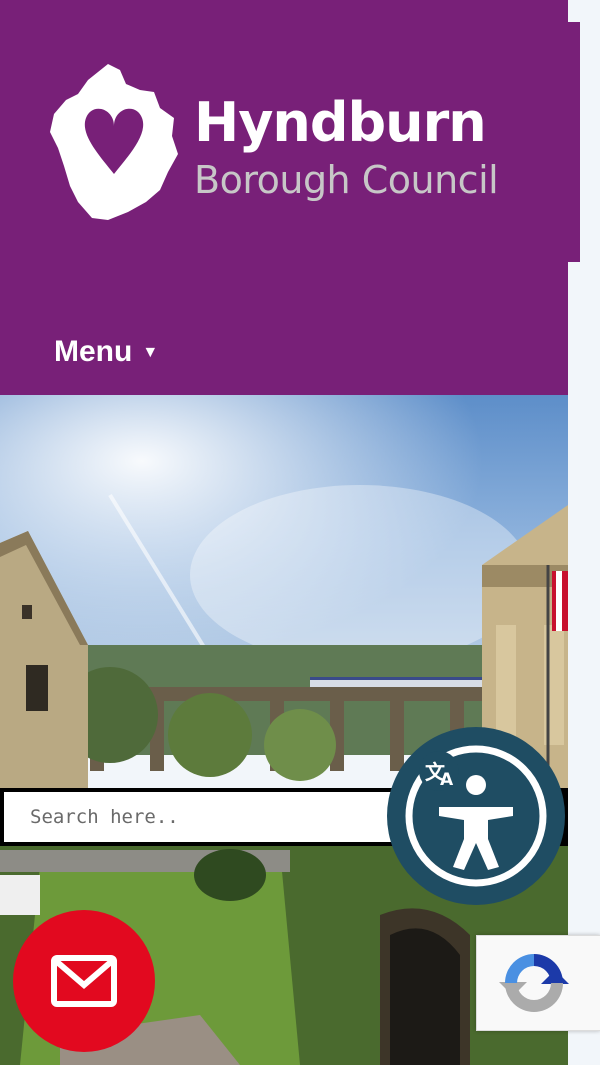  Describe the element at coordinates (204, 817) in the screenshot. I see `search-input` at that location.